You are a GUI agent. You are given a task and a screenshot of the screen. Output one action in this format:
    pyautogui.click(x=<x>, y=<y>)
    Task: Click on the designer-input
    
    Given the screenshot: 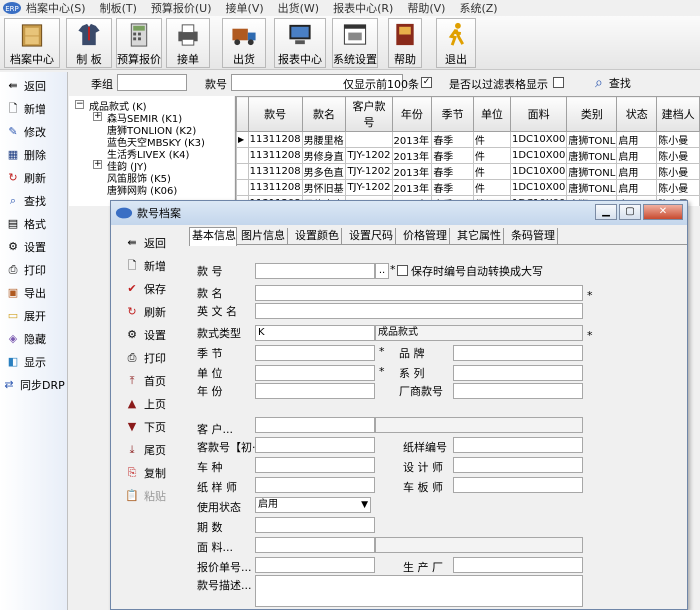 What is the action you would take?
    pyautogui.click(x=518, y=465)
    